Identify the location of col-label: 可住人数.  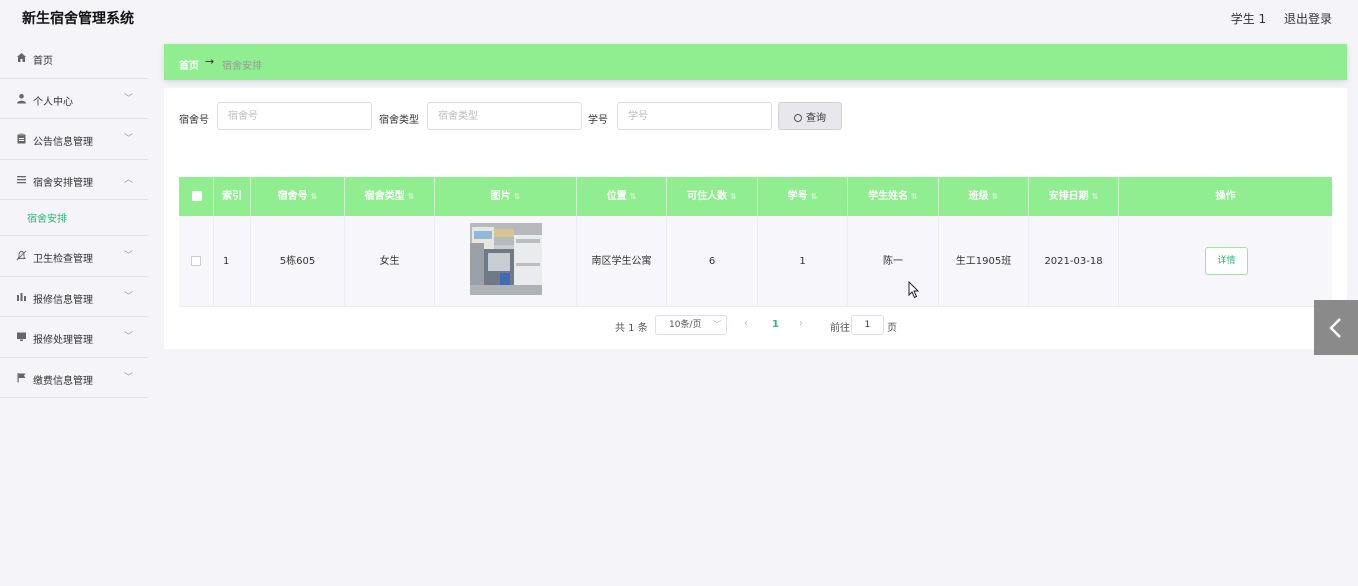
(707, 196).